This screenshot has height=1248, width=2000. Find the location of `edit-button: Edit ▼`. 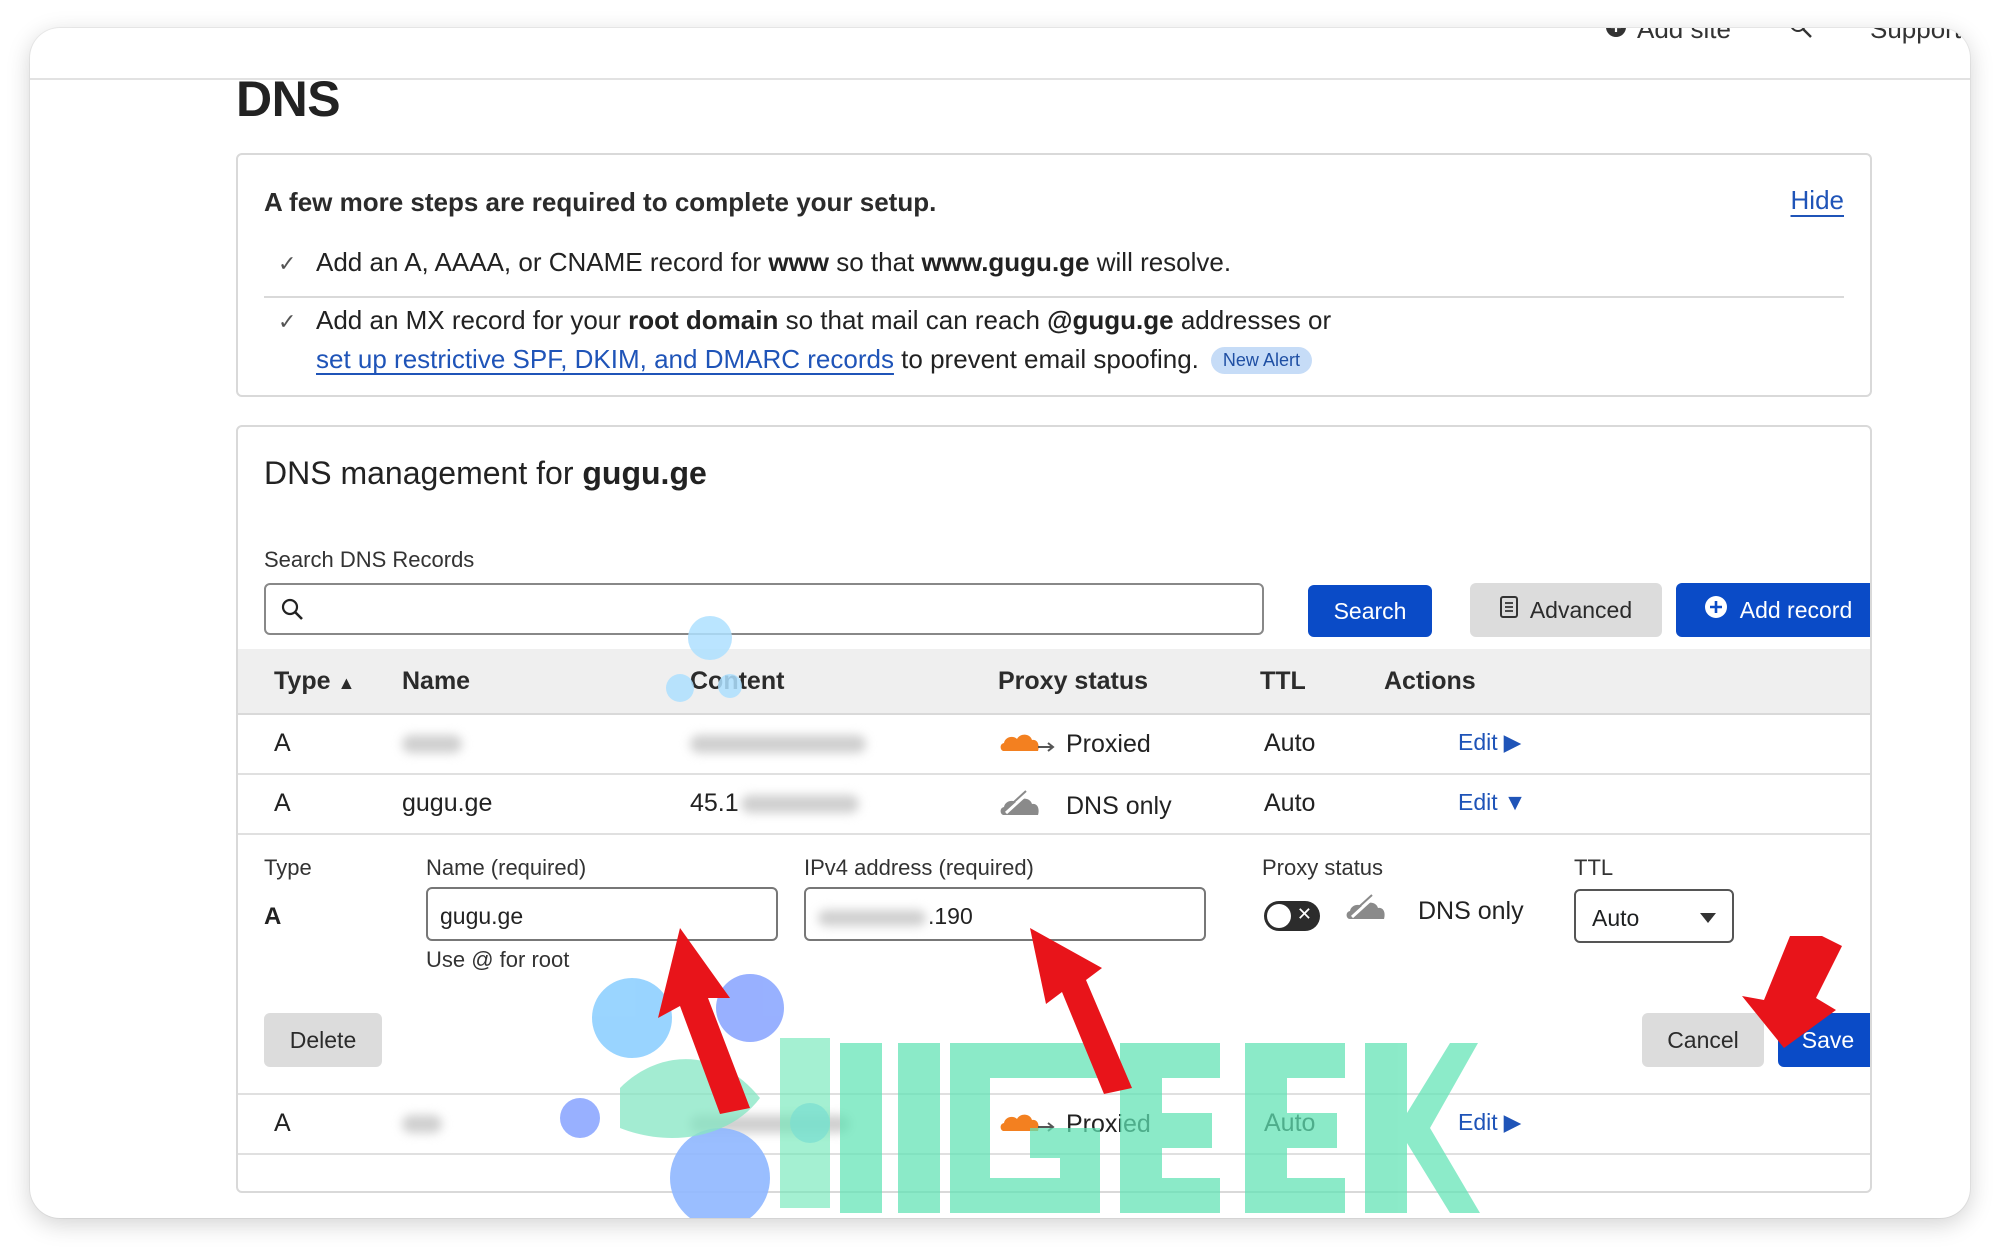

edit-button: Edit ▼ is located at coordinates (1492, 802).